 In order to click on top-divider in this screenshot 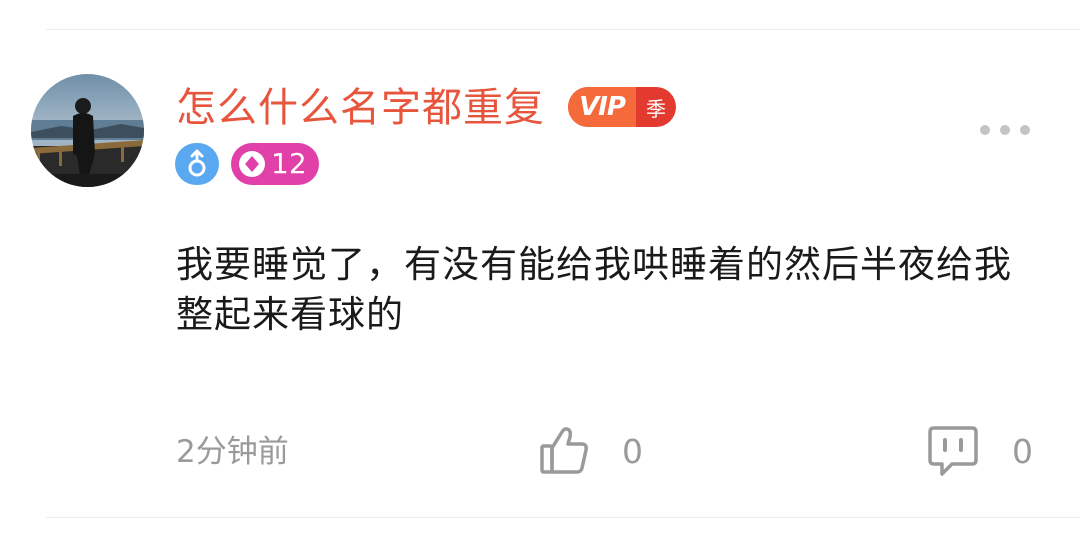, I will do `click(563, 29)`.